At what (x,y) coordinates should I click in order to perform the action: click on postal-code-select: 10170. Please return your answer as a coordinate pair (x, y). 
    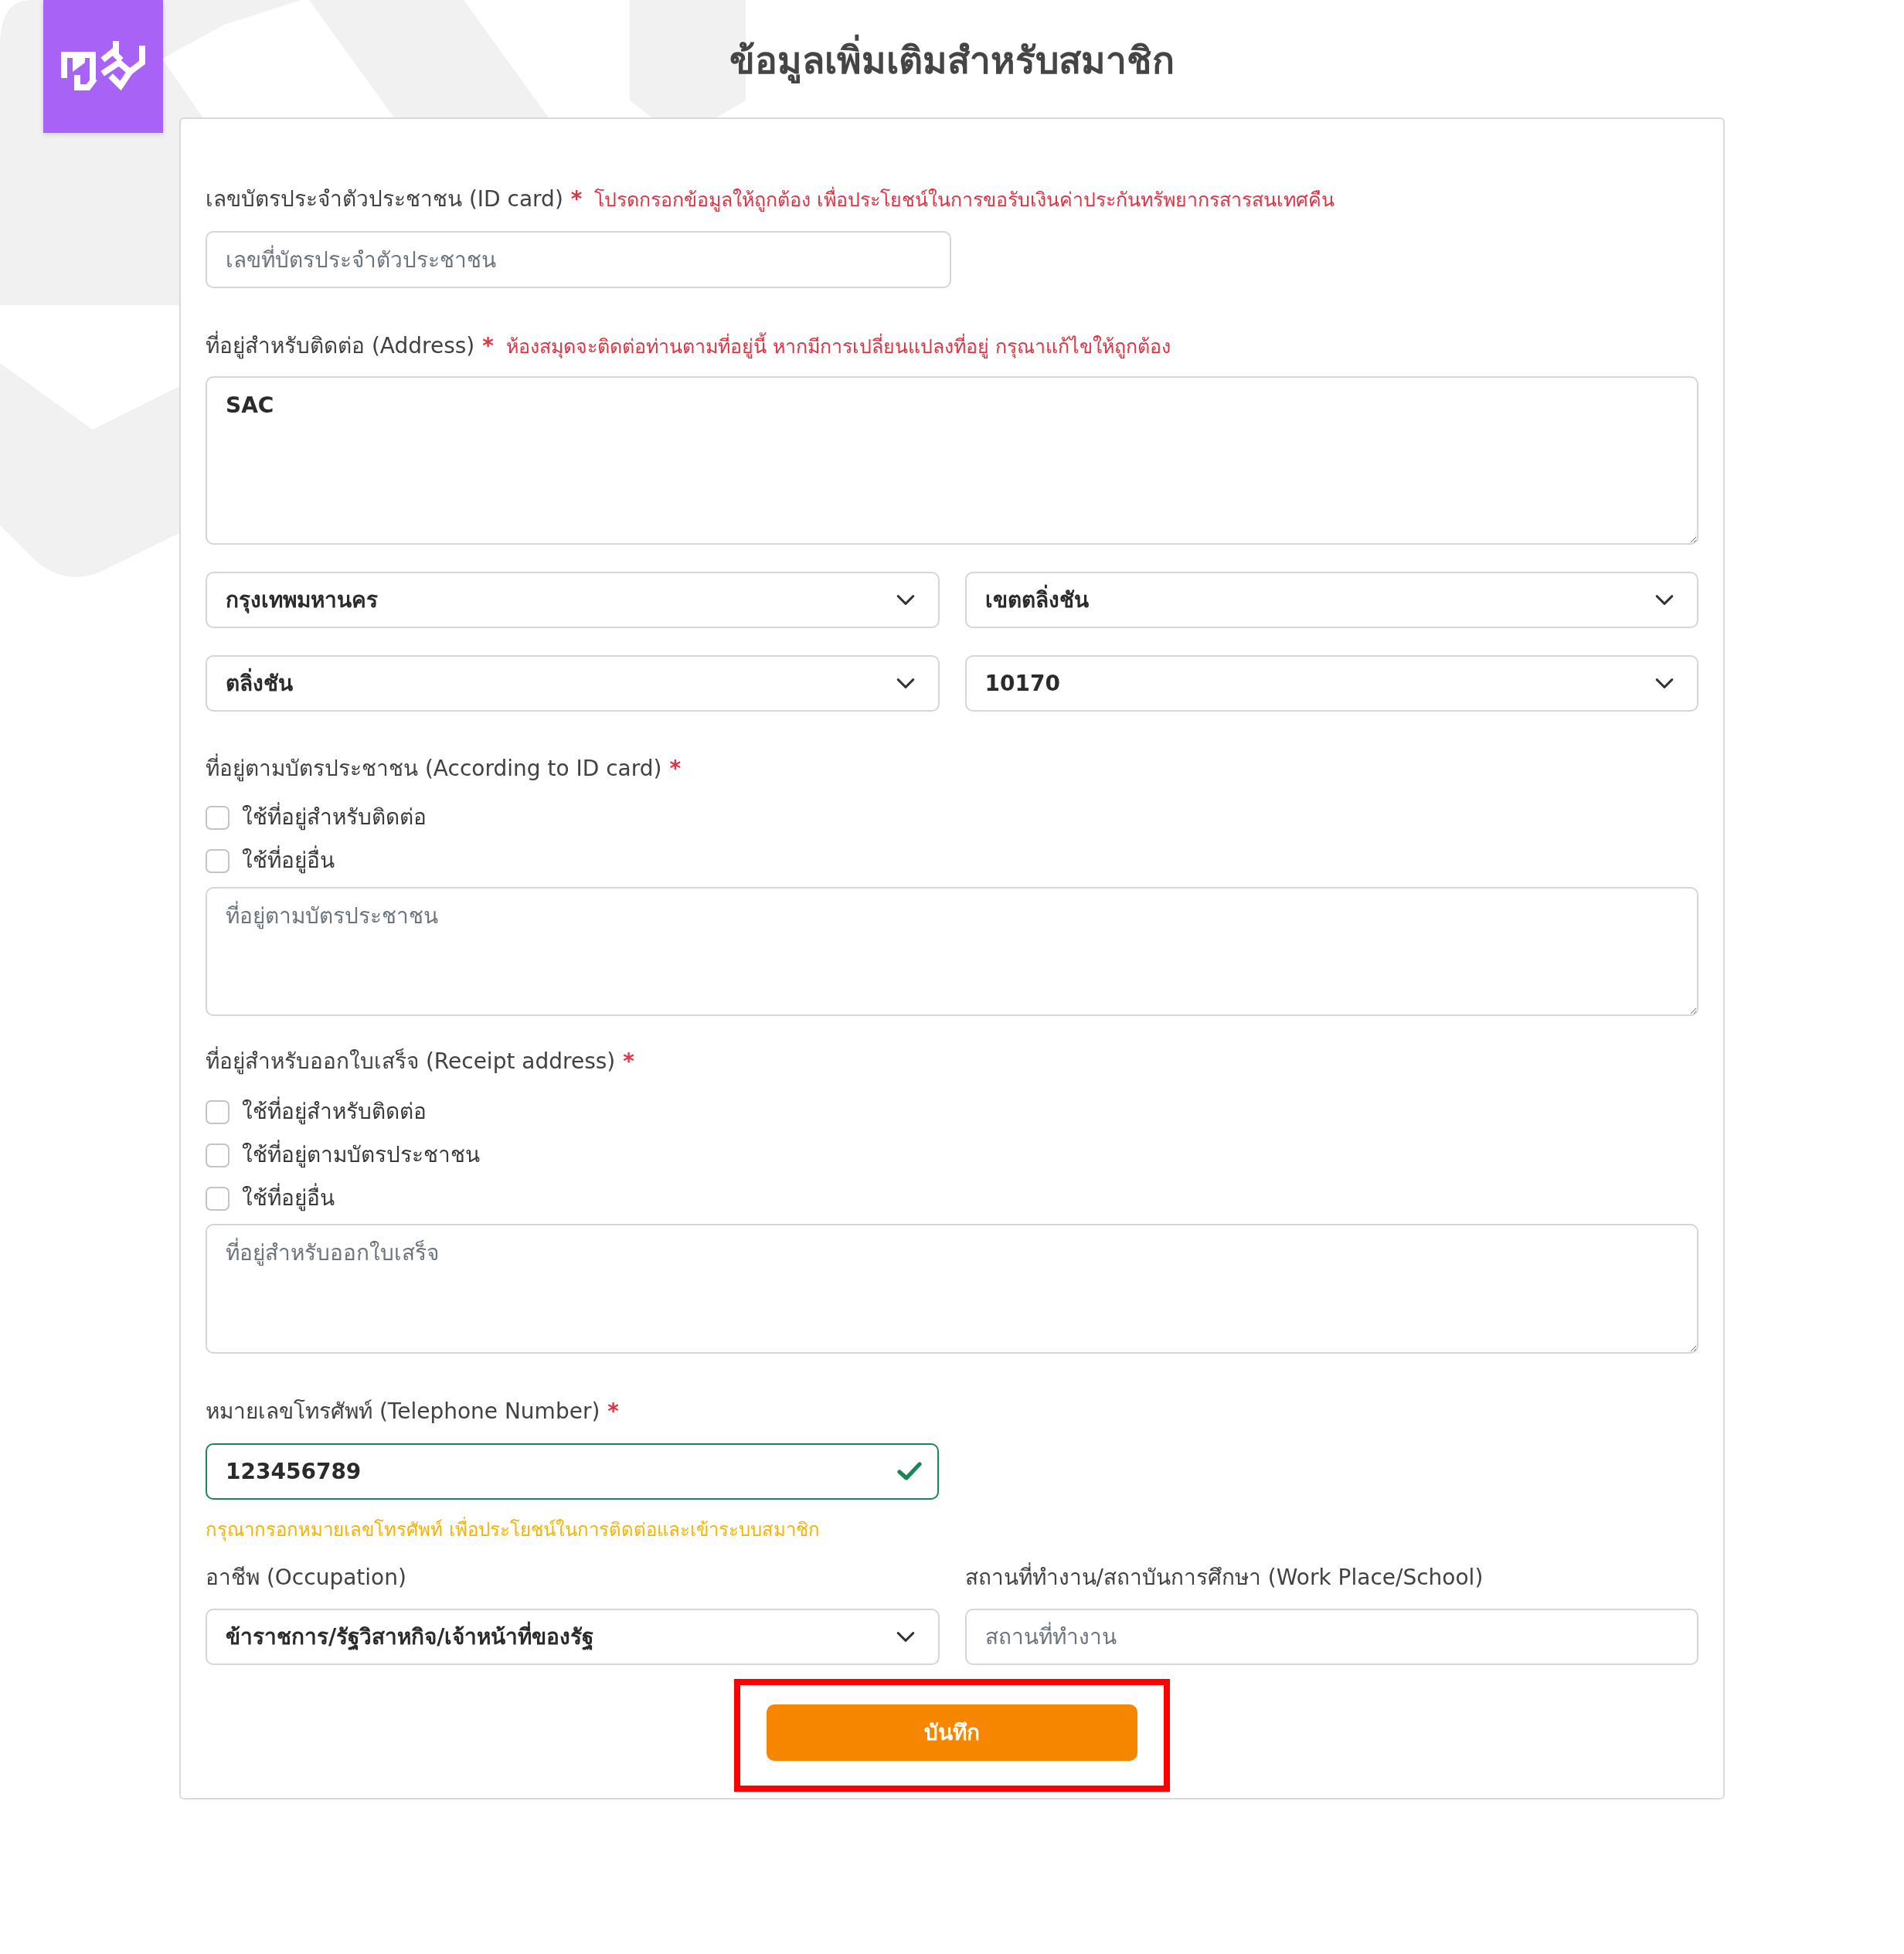
    Looking at the image, I should click on (1331, 683).